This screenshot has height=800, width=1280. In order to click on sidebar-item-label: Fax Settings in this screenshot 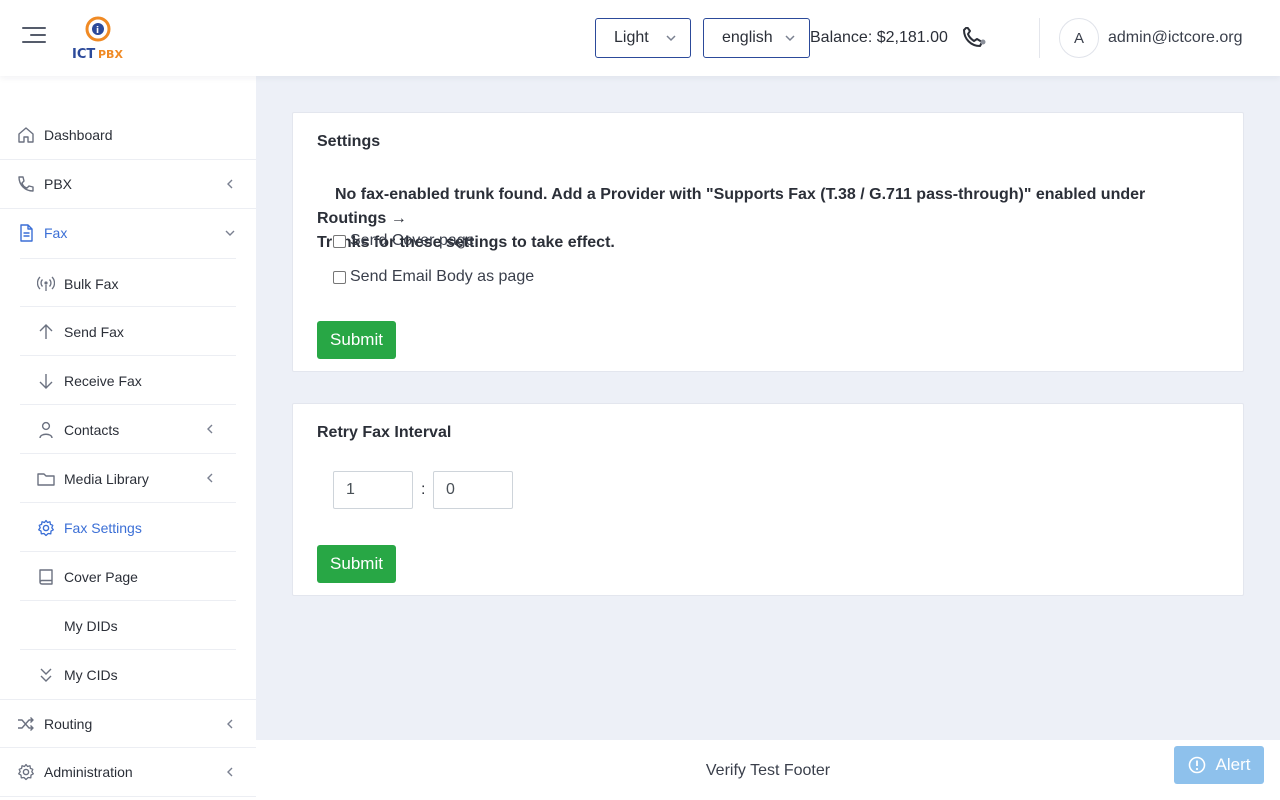, I will do `click(103, 528)`.